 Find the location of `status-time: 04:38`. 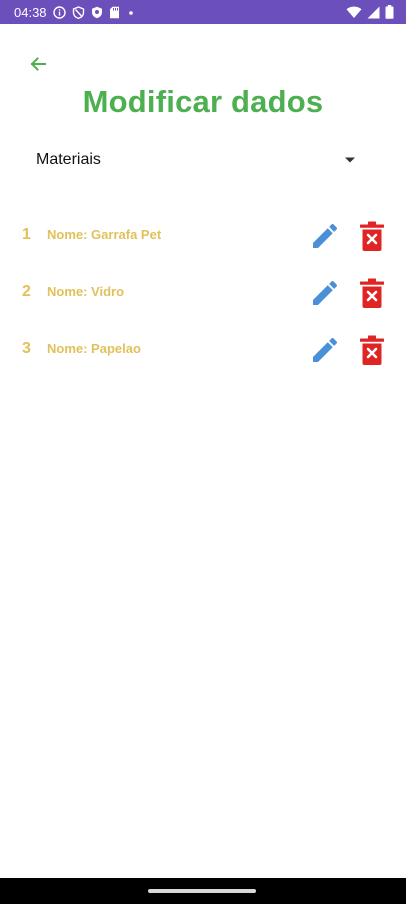

status-time: 04:38 is located at coordinates (30, 12).